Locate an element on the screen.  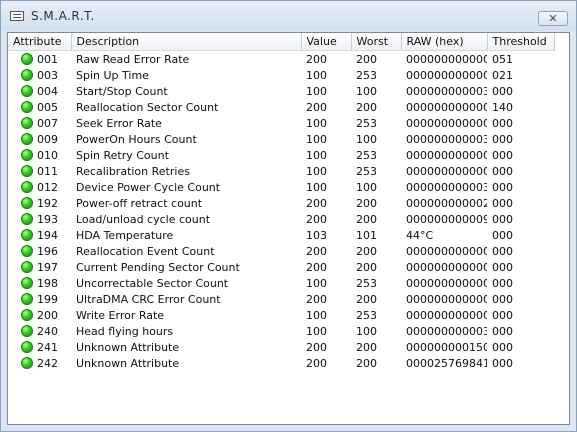
attribute-description: Current Pending Sector Count is located at coordinates (158, 267).